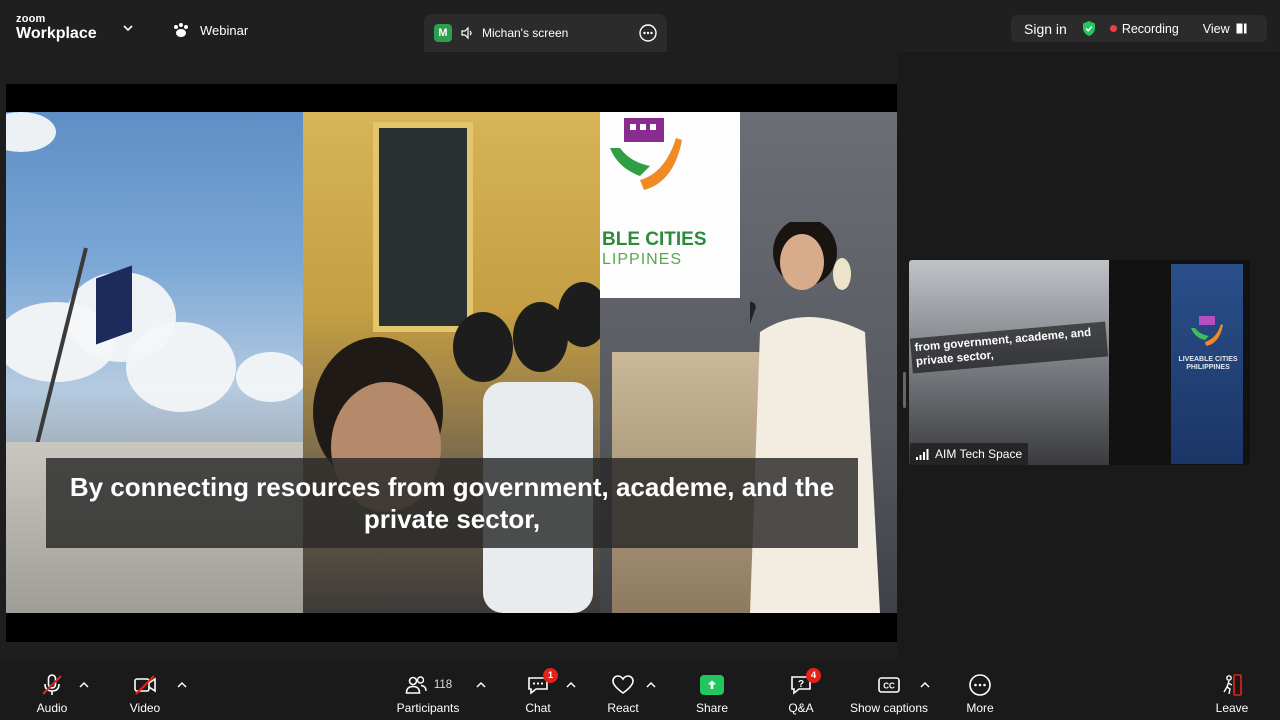 This screenshot has width=1280, height=720. Describe the element at coordinates (979, 454) in the screenshot. I see `participant-name: AIM Tech Space` at that location.